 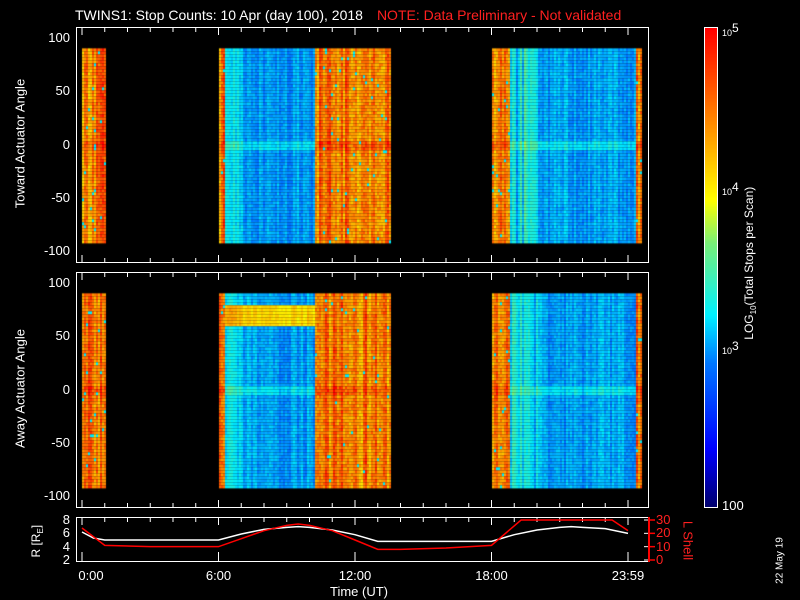 I want to click on time-xlabel: Time (UT), so click(x=359, y=591).